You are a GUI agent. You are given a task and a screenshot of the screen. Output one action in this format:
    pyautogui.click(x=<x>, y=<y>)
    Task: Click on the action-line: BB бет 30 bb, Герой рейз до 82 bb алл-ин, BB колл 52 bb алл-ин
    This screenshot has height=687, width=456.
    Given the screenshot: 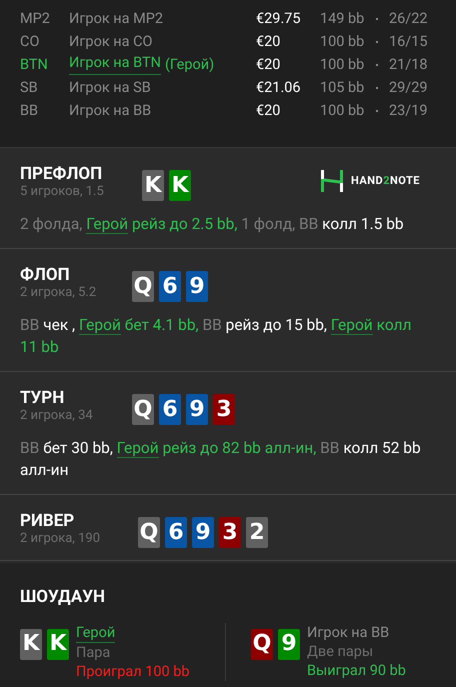 What is the action you would take?
    pyautogui.click(x=221, y=459)
    